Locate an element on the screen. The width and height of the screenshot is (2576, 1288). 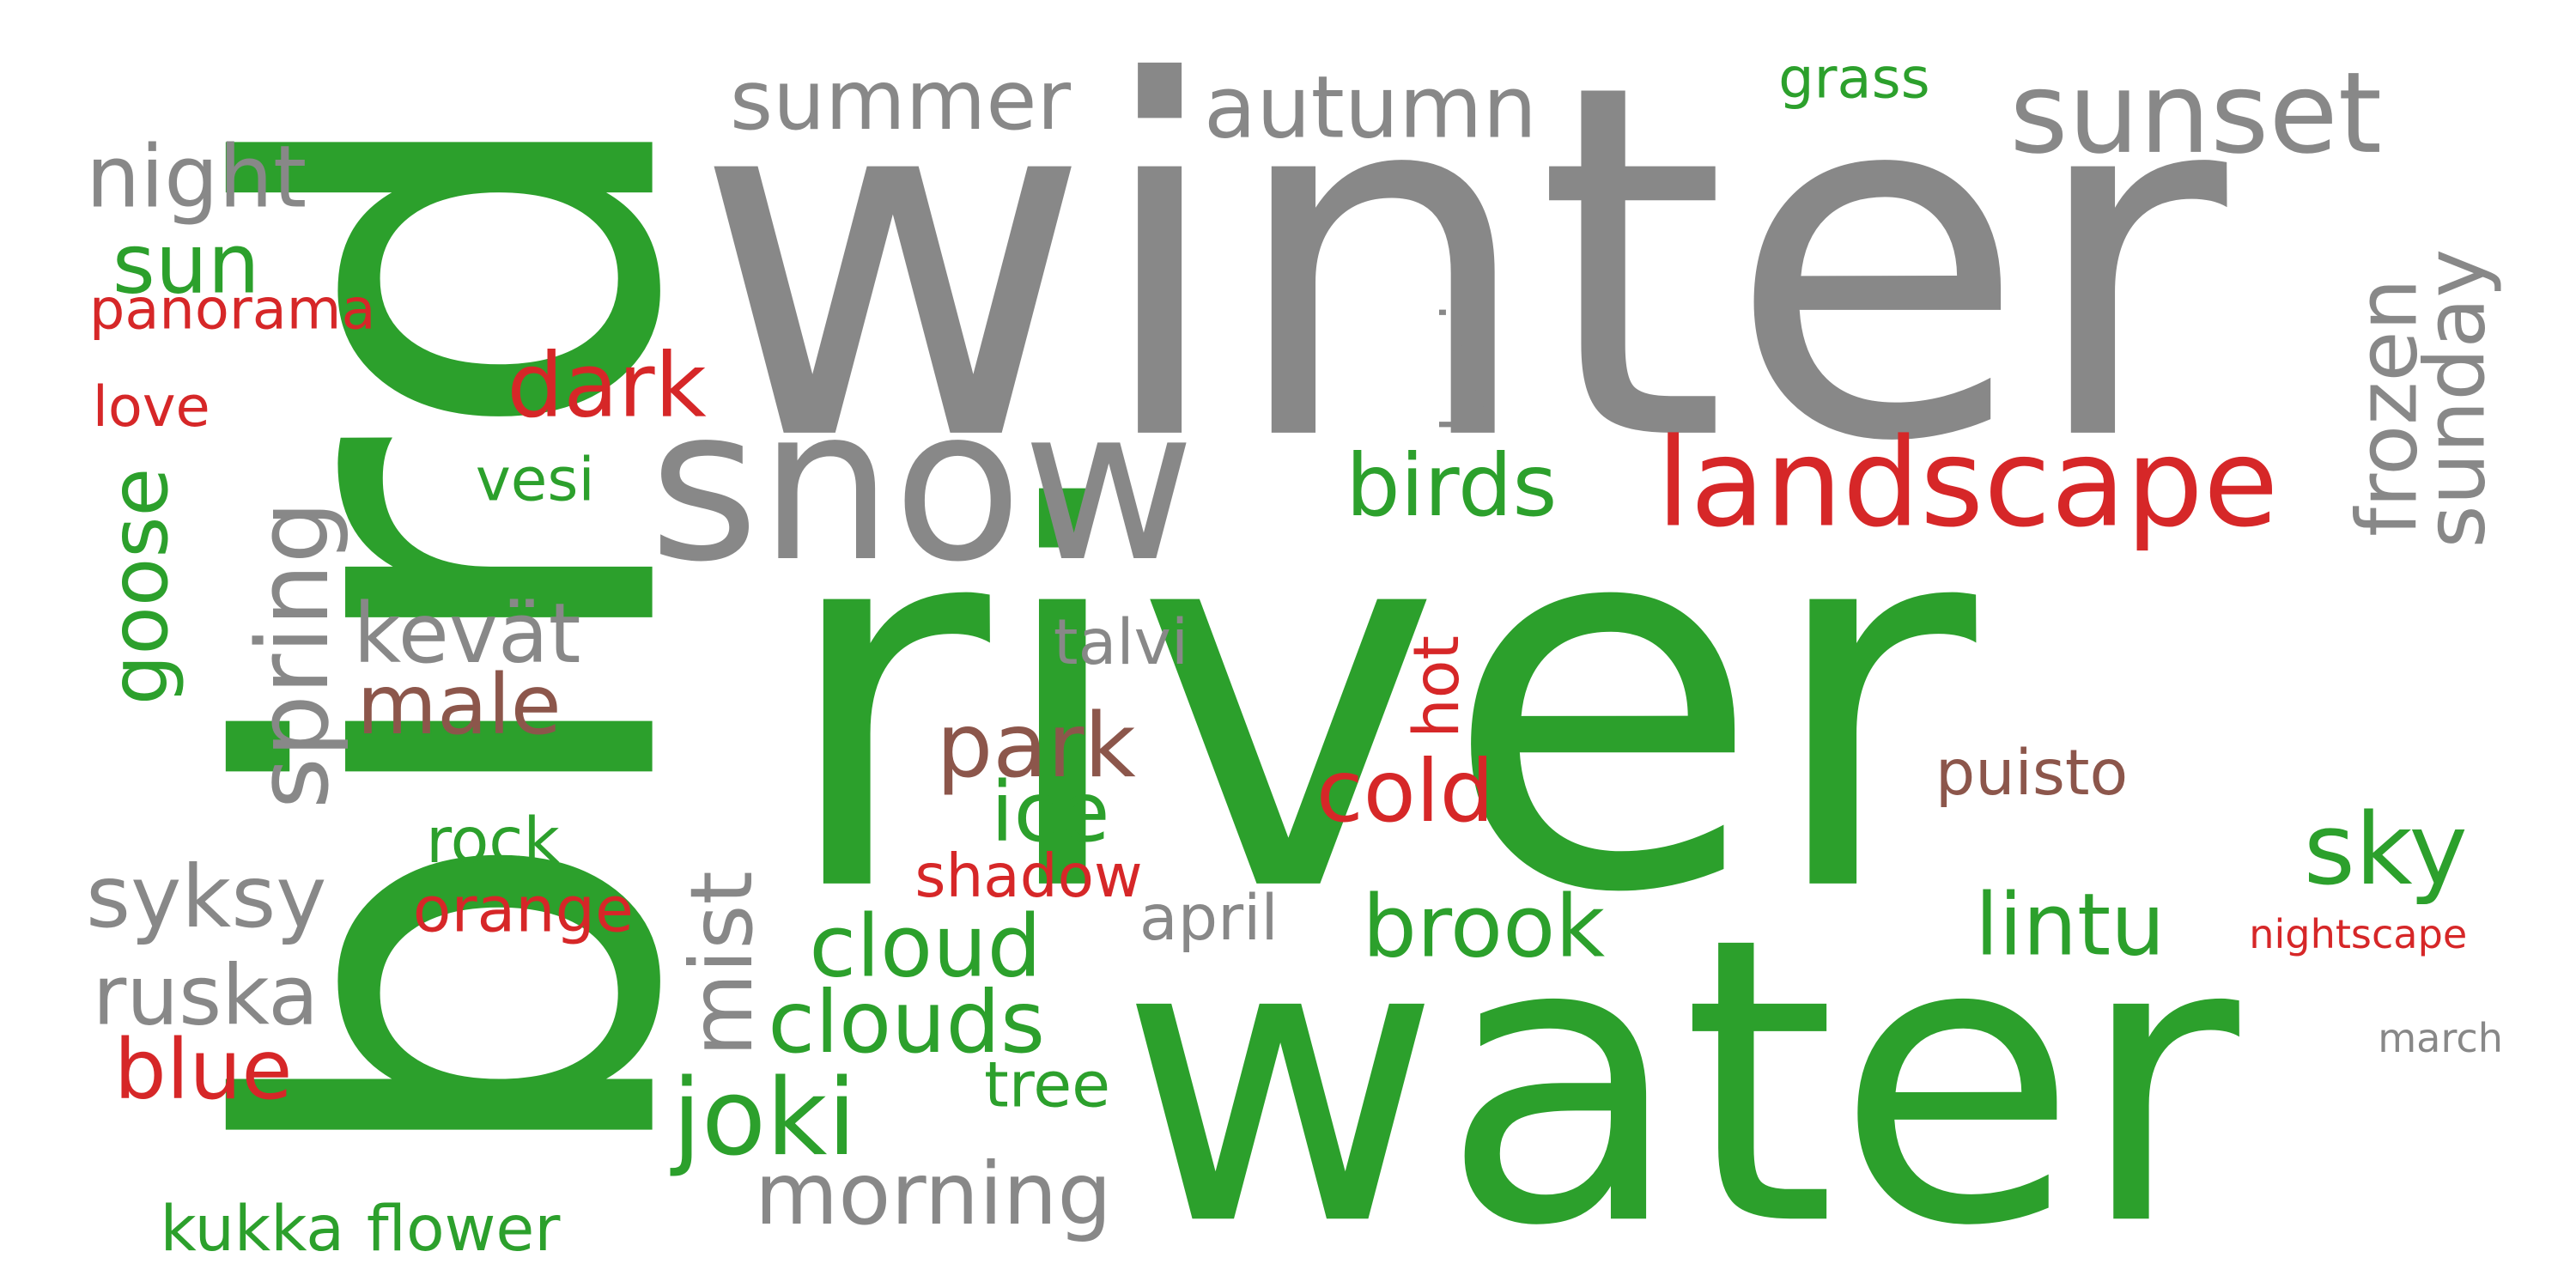
word-goose: goose is located at coordinates (139, 587).